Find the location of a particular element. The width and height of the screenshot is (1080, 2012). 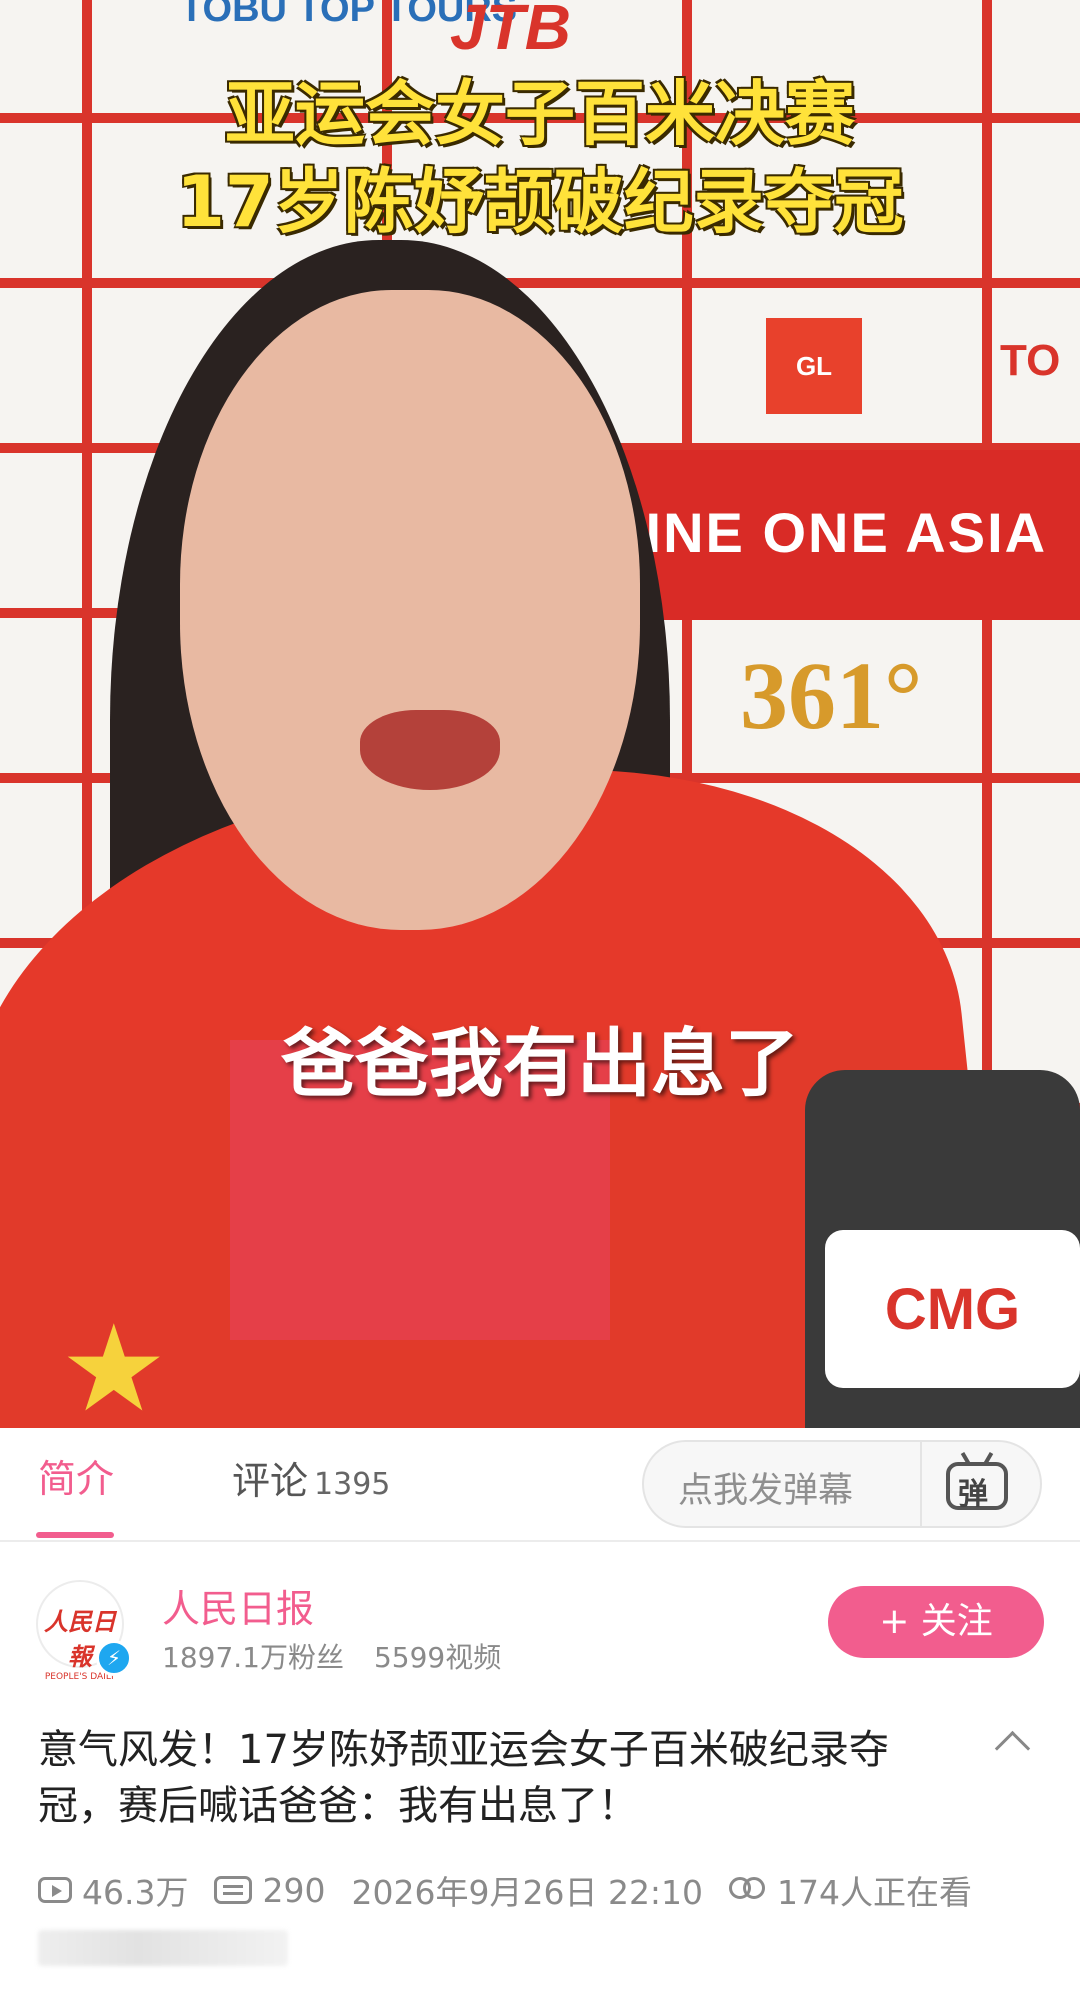

danmaku-input: 点我发弹幕 弹 is located at coordinates (842, 1484).